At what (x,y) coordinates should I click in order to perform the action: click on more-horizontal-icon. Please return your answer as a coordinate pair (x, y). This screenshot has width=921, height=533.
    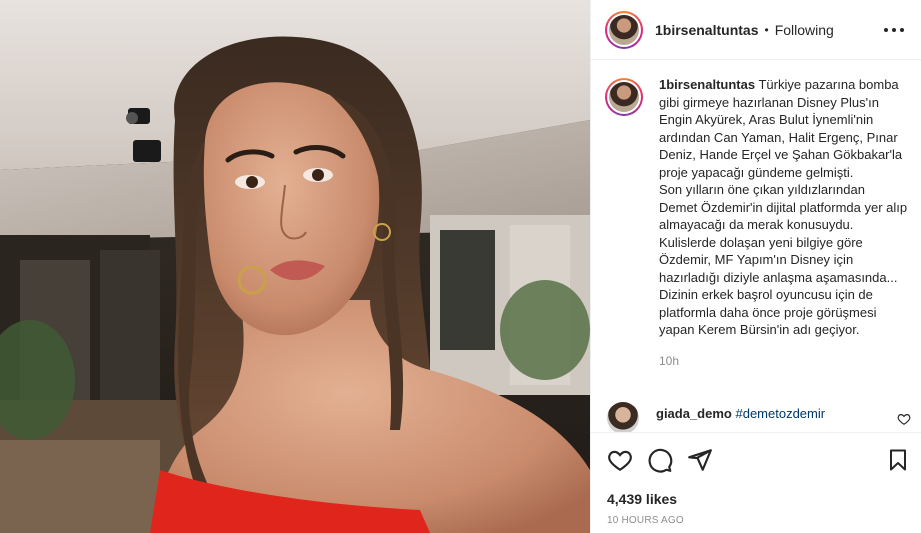
    Looking at the image, I should click on (894, 30).